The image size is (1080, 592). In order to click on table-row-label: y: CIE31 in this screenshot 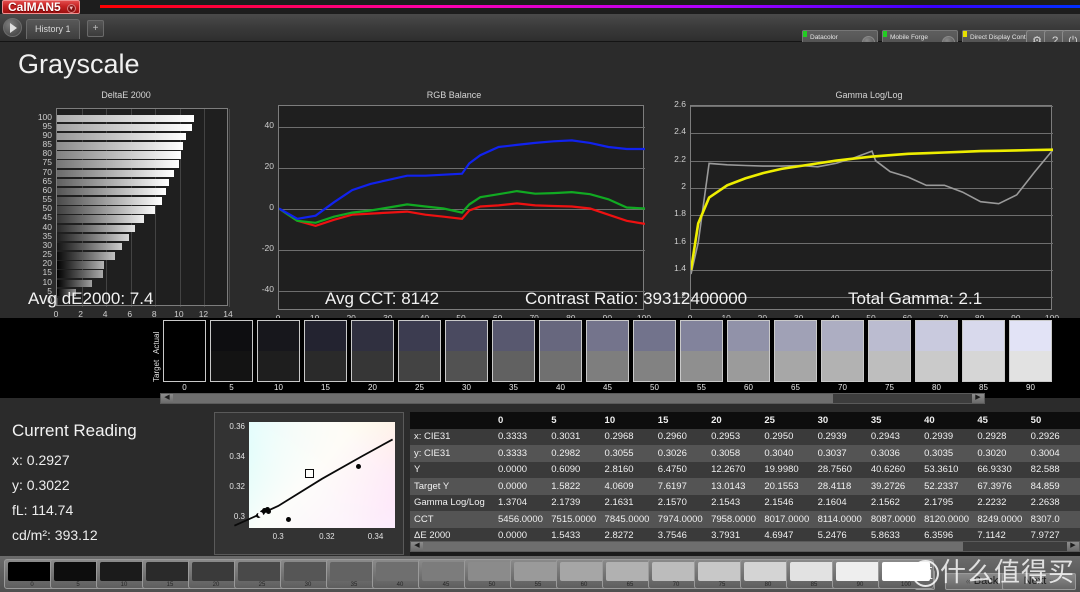, I will do `click(452, 453)`.